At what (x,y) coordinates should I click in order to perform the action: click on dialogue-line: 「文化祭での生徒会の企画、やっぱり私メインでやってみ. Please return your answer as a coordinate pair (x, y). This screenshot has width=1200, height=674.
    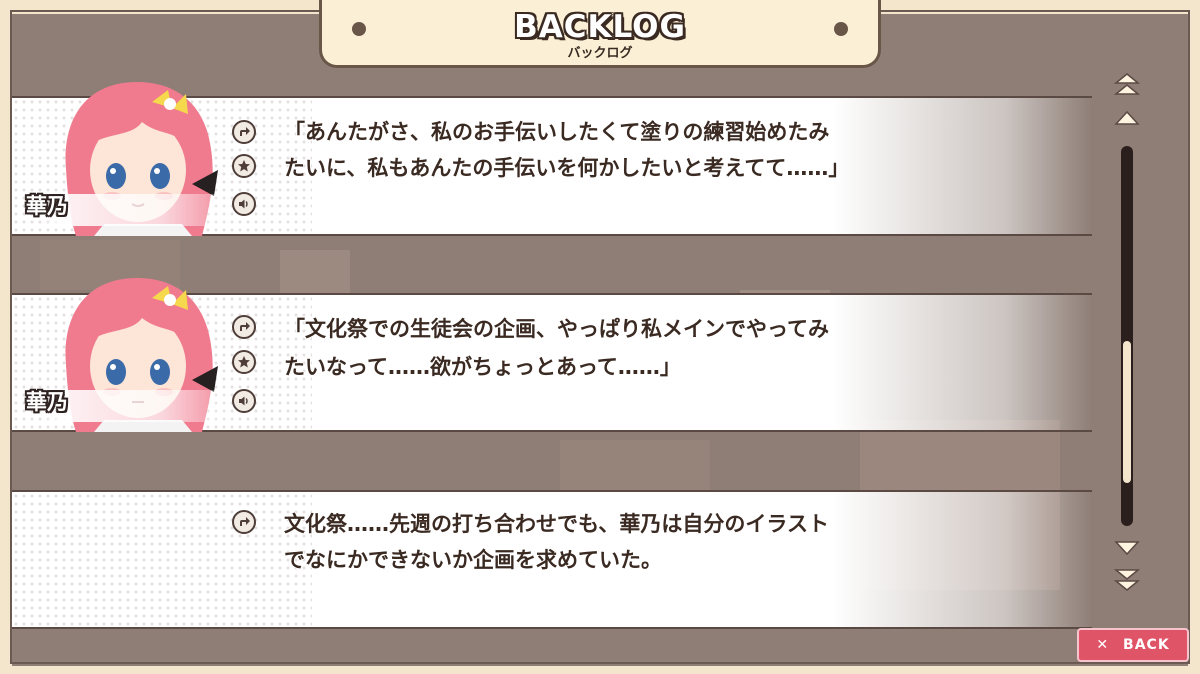
    Looking at the image, I should click on (556, 329).